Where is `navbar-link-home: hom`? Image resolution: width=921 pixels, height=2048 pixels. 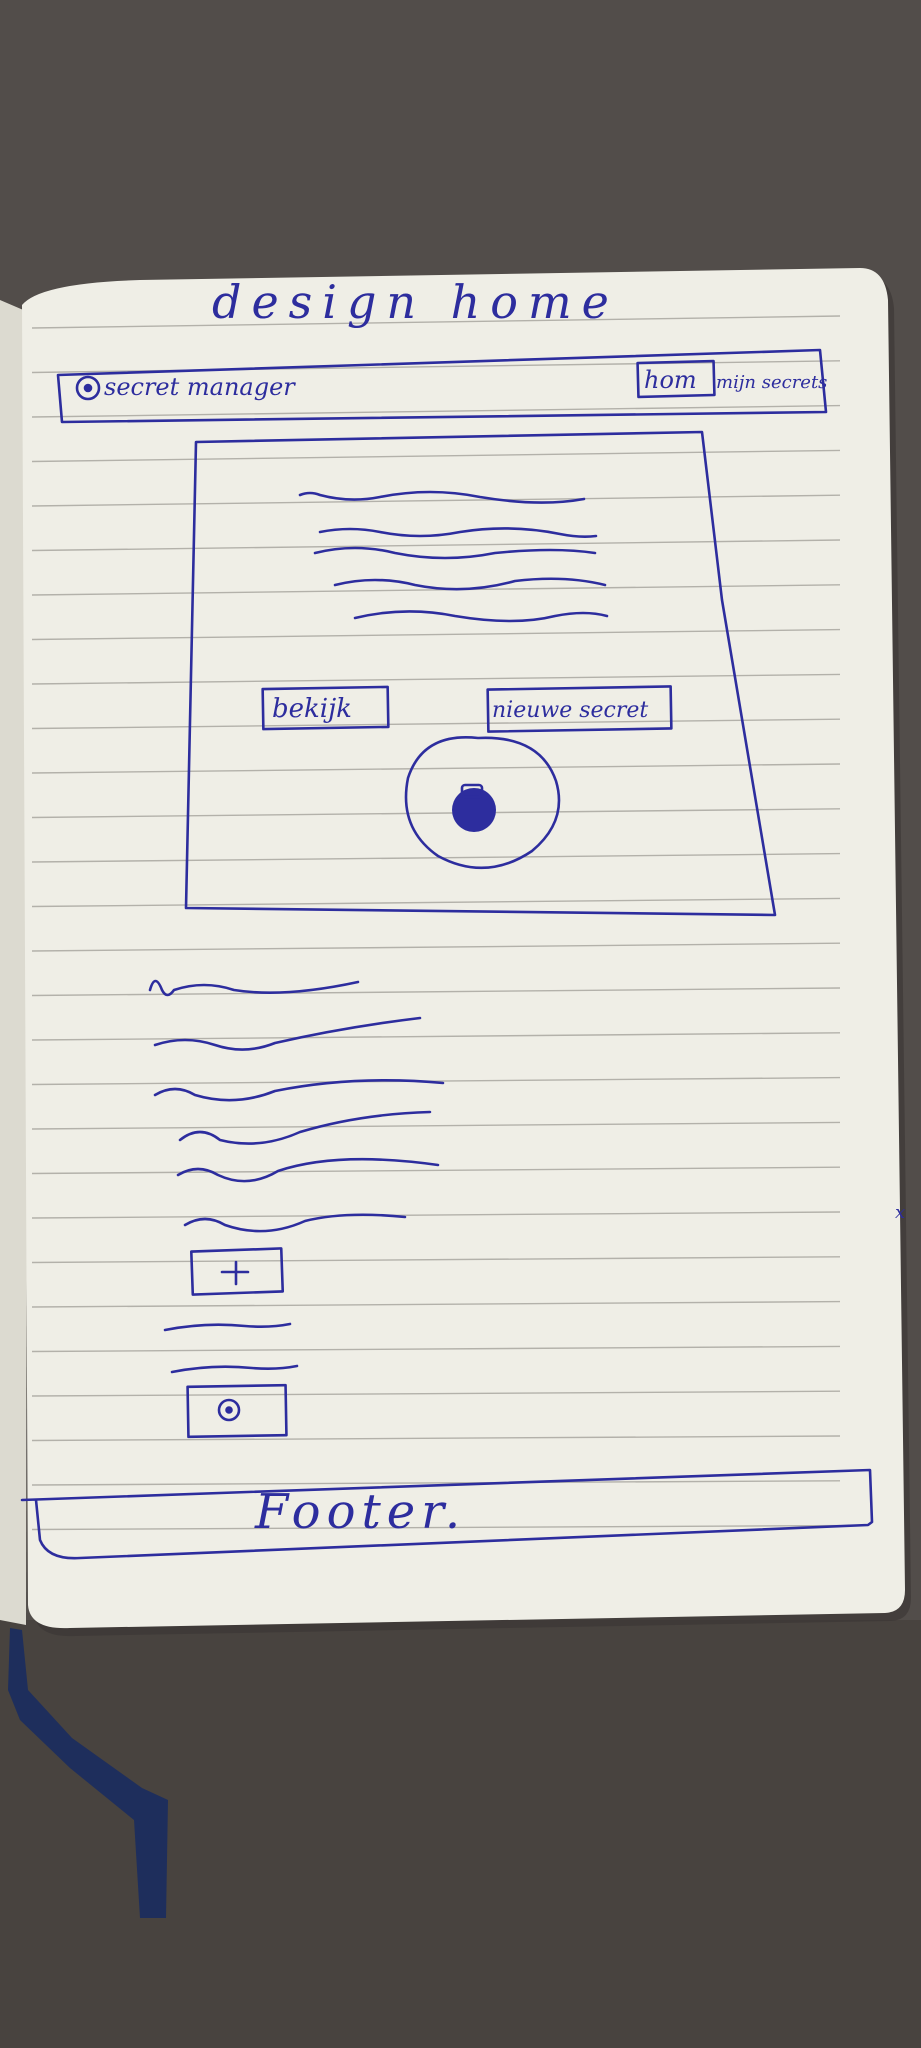 navbar-link-home: hom is located at coordinates (670, 380).